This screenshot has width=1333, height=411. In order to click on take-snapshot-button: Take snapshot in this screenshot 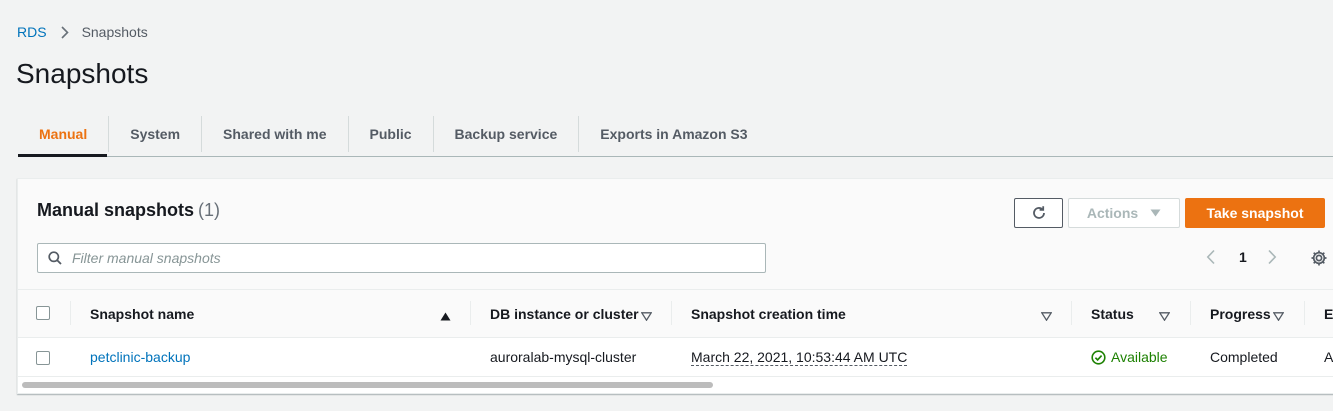, I will do `click(1255, 213)`.